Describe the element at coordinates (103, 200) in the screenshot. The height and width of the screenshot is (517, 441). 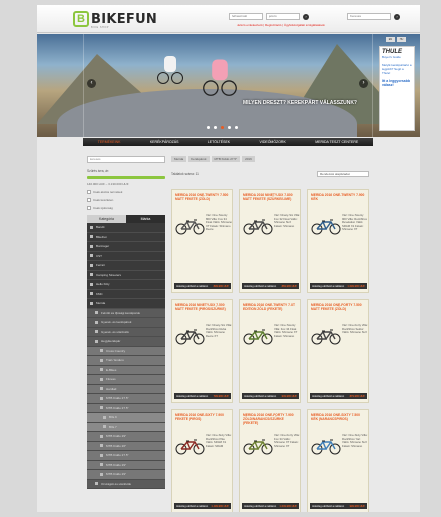
I see `filter-label: Csak készleten` at that location.